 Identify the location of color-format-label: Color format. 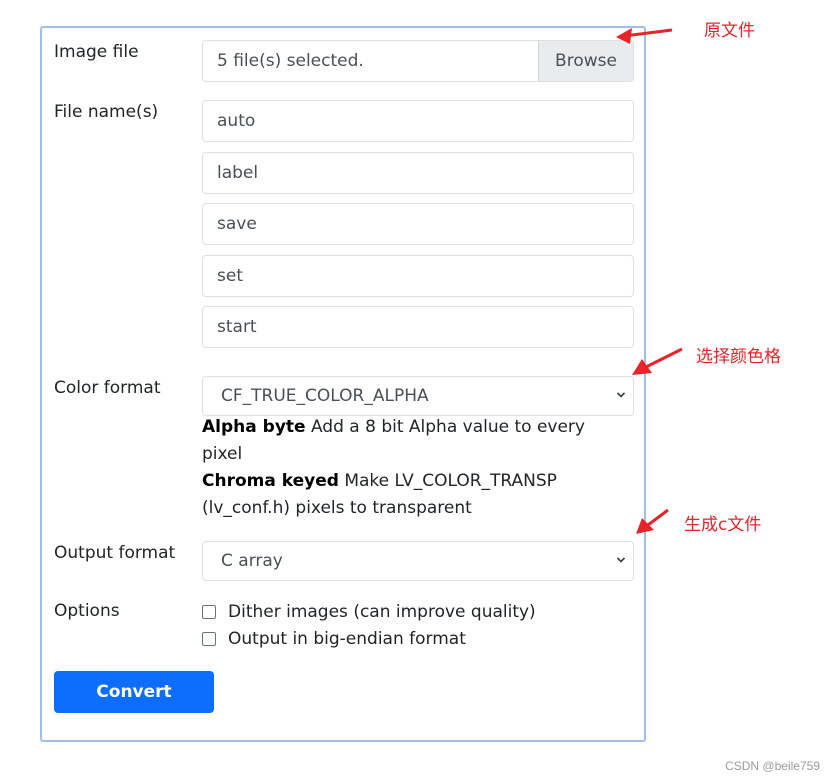
(107, 388).